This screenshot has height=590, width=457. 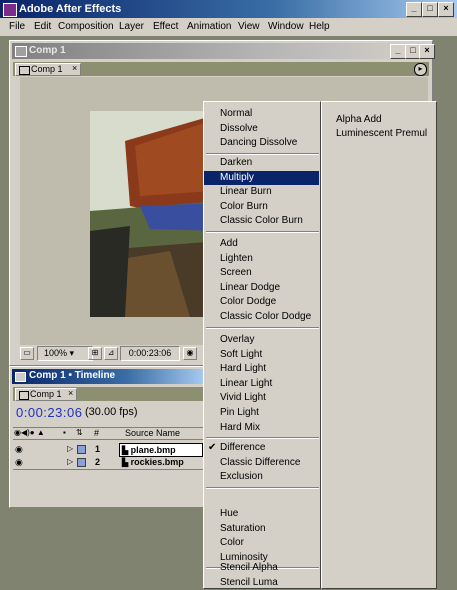 What do you see at coordinates (261, 114) in the screenshot?
I see `menu-item-normal: Normal` at bounding box center [261, 114].